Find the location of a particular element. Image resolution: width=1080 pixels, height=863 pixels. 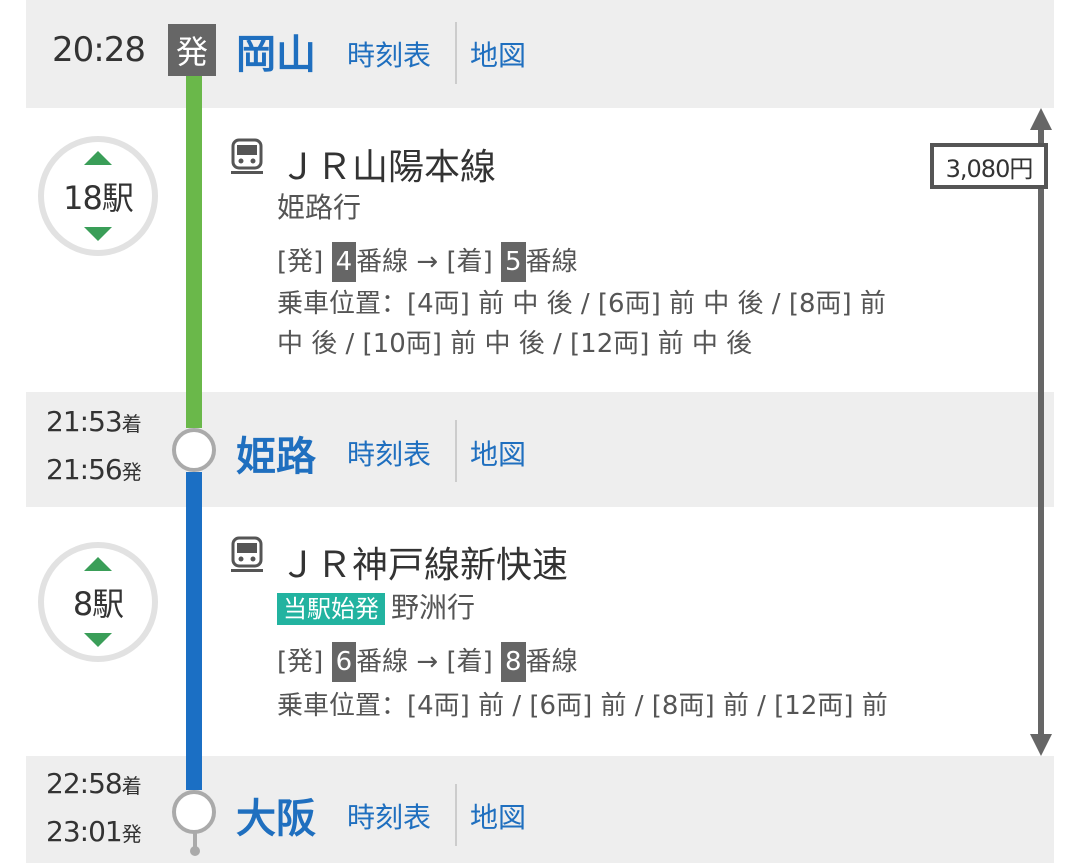

origin-station-tag: 当駅始発 is located at coordinates (331, 609).